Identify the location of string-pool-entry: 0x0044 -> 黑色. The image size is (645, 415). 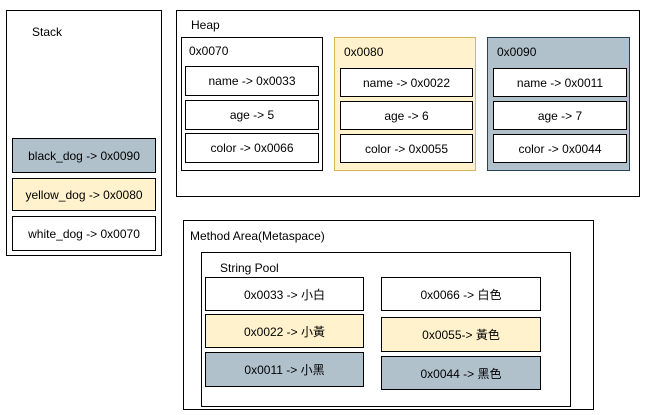
(461, 373).